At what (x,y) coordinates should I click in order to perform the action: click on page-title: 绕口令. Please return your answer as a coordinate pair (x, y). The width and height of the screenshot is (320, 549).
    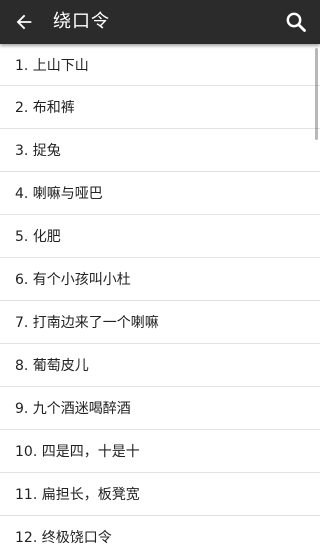
    Looking at the image, I should click on (81, 21).